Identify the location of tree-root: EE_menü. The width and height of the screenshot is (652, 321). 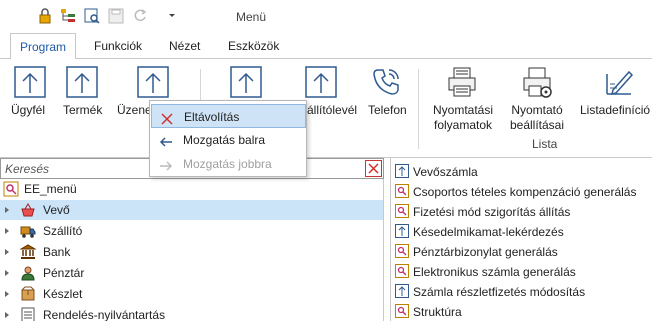
(191, 189).